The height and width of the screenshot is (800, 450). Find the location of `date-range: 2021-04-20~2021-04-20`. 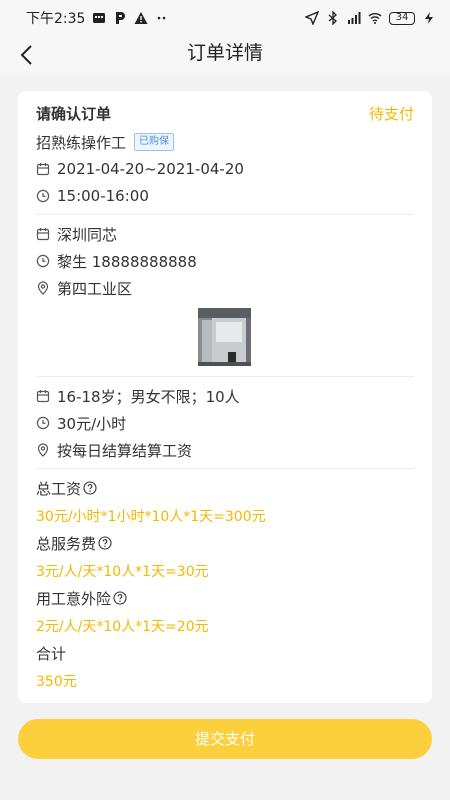

date-range: 2021-04-20~2021-04-20 is located at coordinates (150, 169).